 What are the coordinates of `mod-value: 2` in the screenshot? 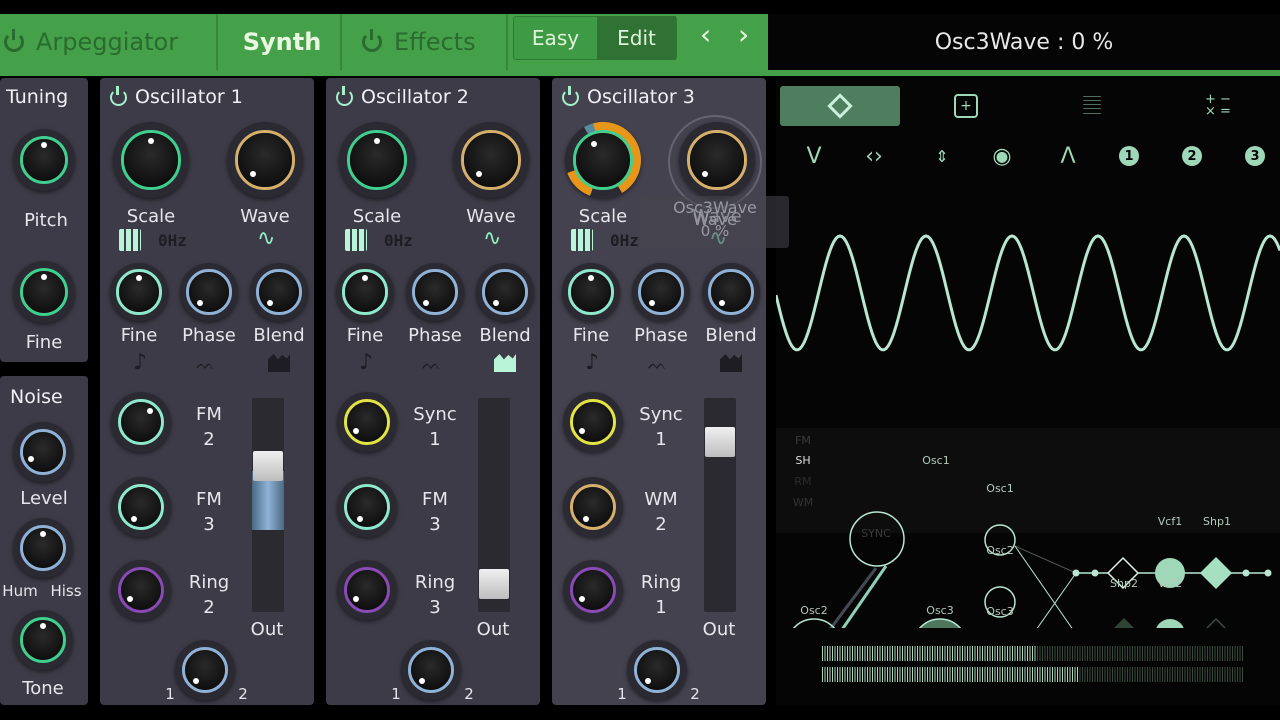 It's located at (209, 607).